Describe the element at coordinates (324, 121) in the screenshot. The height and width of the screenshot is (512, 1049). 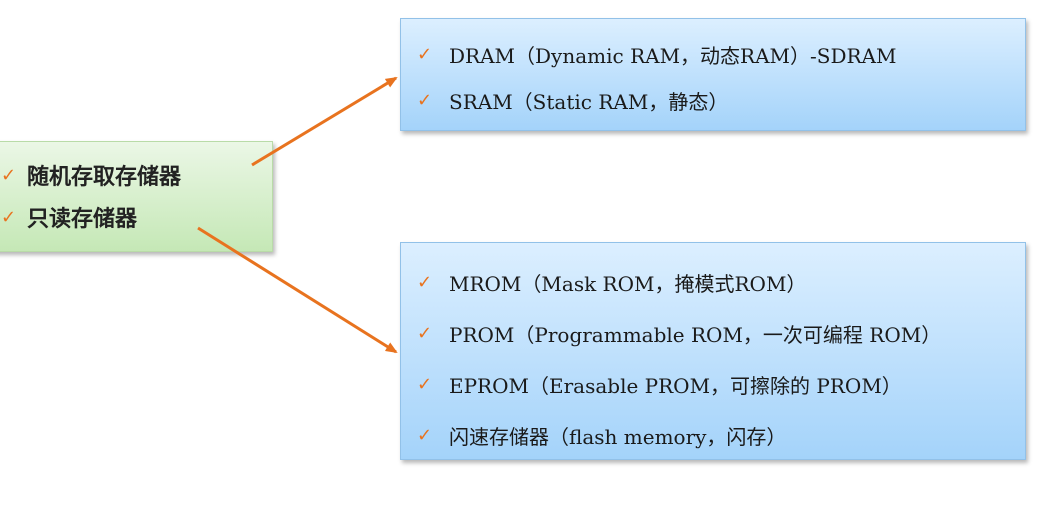
I see `arrow-to-ram-types` at that location.